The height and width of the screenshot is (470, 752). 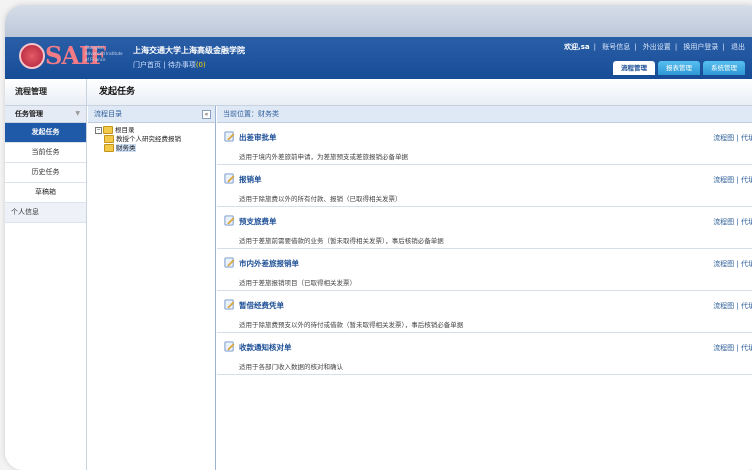 What do you see at coordinates (151, 114) in the screenshot?
I see `tree-header: 流程目录 «` at bounding box center [151, 114].